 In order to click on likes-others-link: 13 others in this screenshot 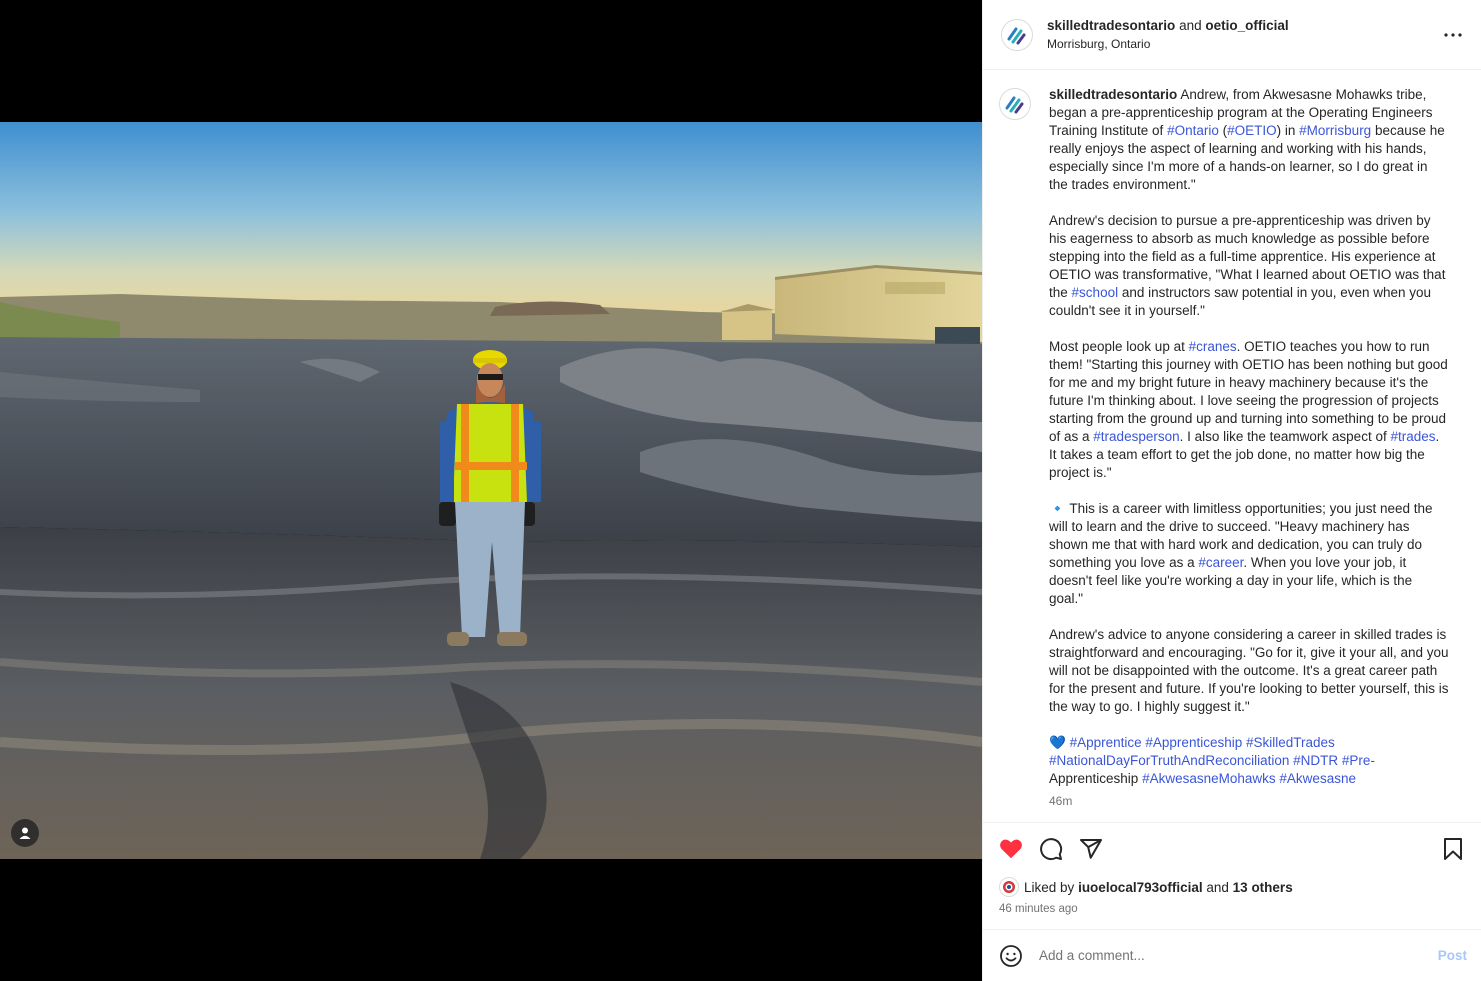, I will do `click(1263, 887)`.